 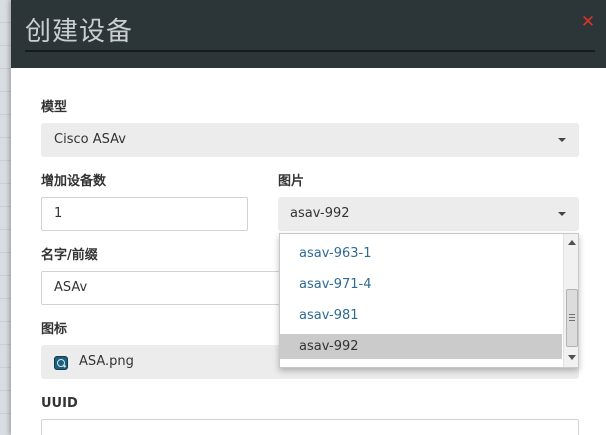 I want to click on device-count-label: 增加设备数, so click(x=74, y=181).